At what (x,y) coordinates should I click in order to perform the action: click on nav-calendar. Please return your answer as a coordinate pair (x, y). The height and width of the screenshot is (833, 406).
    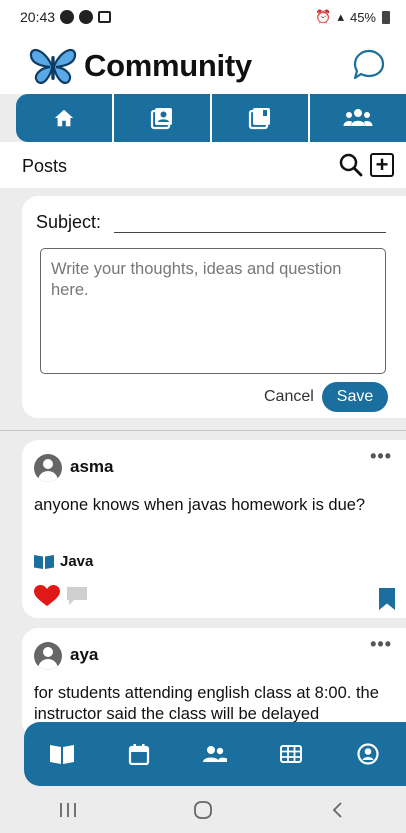
    Looking at the image, I should click on (139, 754).